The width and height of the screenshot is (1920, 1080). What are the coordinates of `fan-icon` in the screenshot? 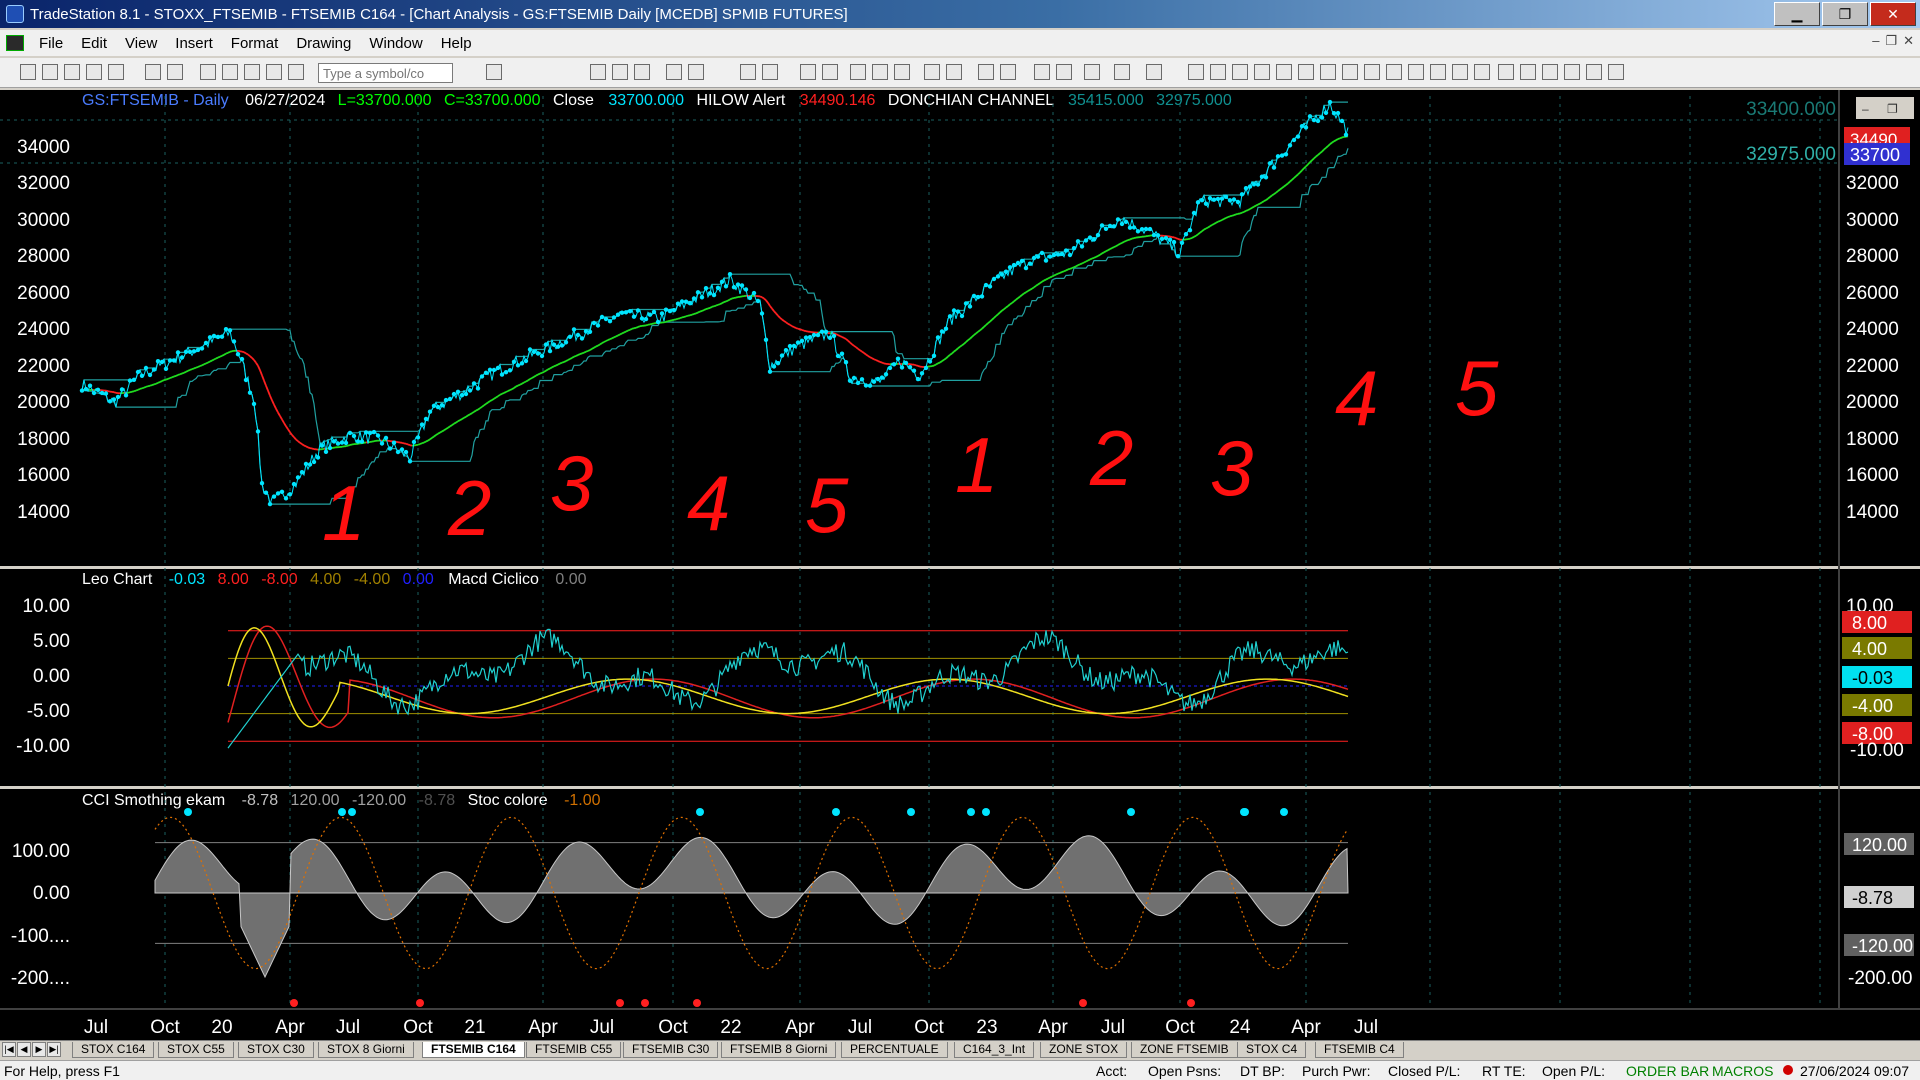 It's located at (1306, 72).